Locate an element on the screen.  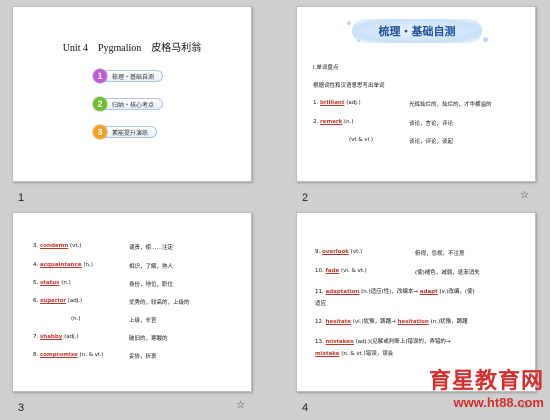
vocab-word: acquaintance is located at coordinates (61, 265).